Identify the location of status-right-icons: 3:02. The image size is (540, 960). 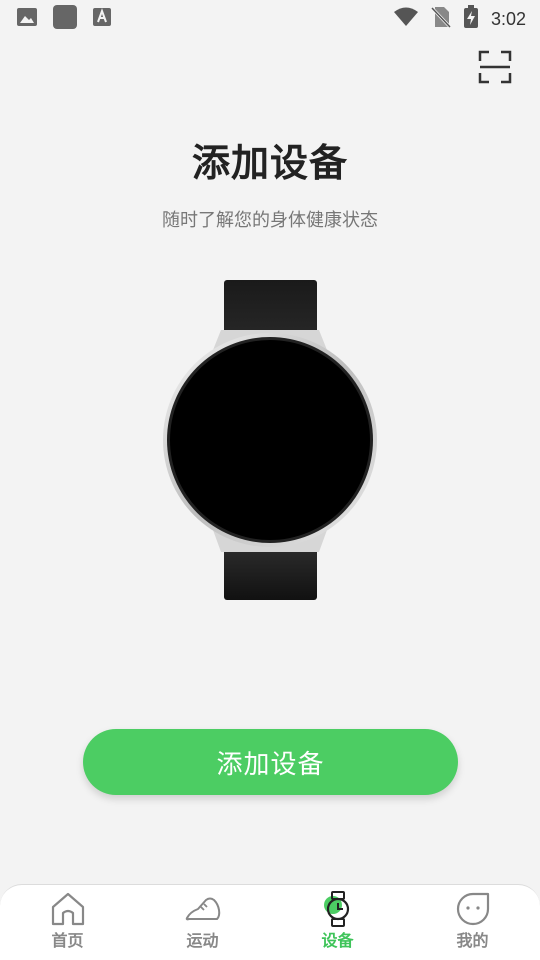
(459, 19).